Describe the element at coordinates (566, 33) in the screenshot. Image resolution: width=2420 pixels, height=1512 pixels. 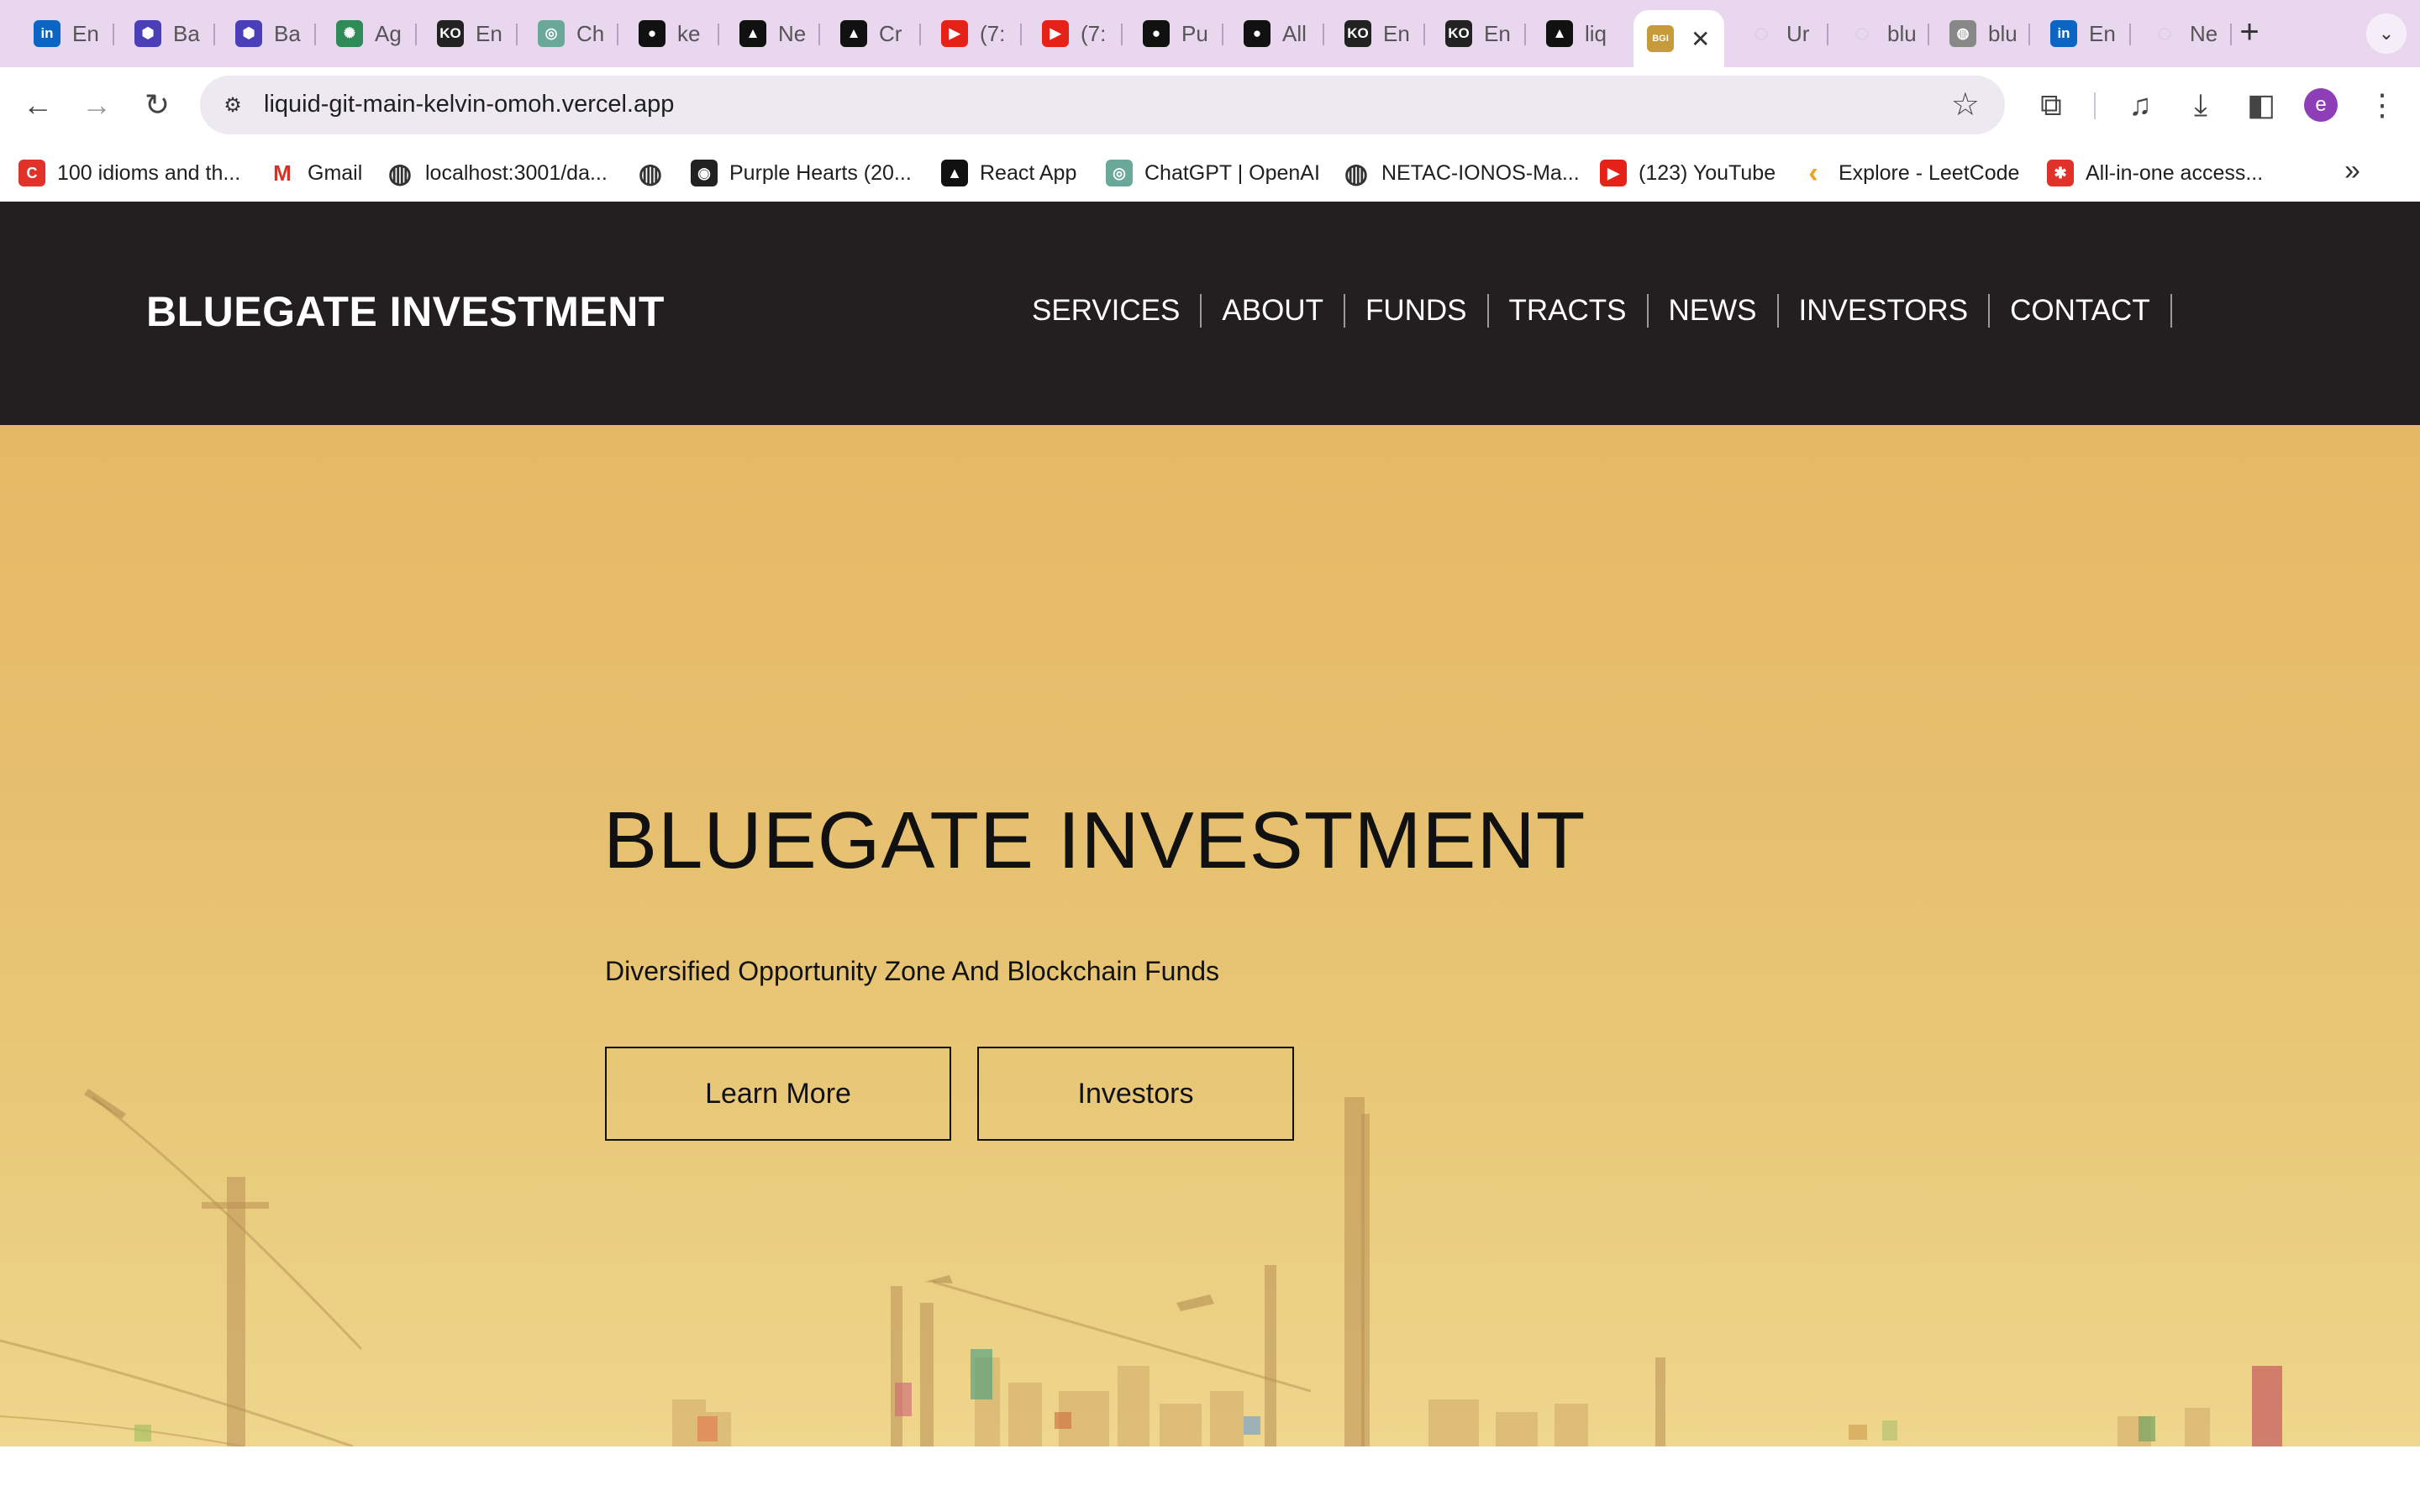
I see `tab: ◎ Ch` at that location.